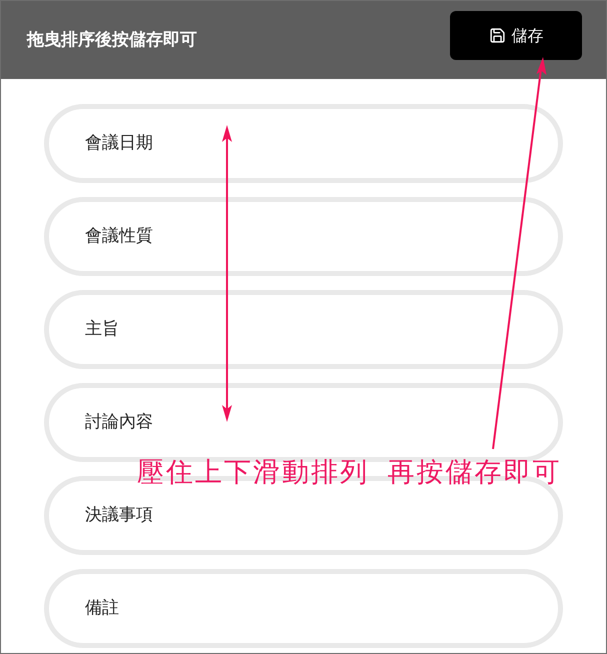 The height and width of the screenshot is (654, 607). What do you see at coordinates (112, 40) in the screenshot?
I see `header-title: 拖曳排序後按儲存即可` at bounding box center [112, 40].